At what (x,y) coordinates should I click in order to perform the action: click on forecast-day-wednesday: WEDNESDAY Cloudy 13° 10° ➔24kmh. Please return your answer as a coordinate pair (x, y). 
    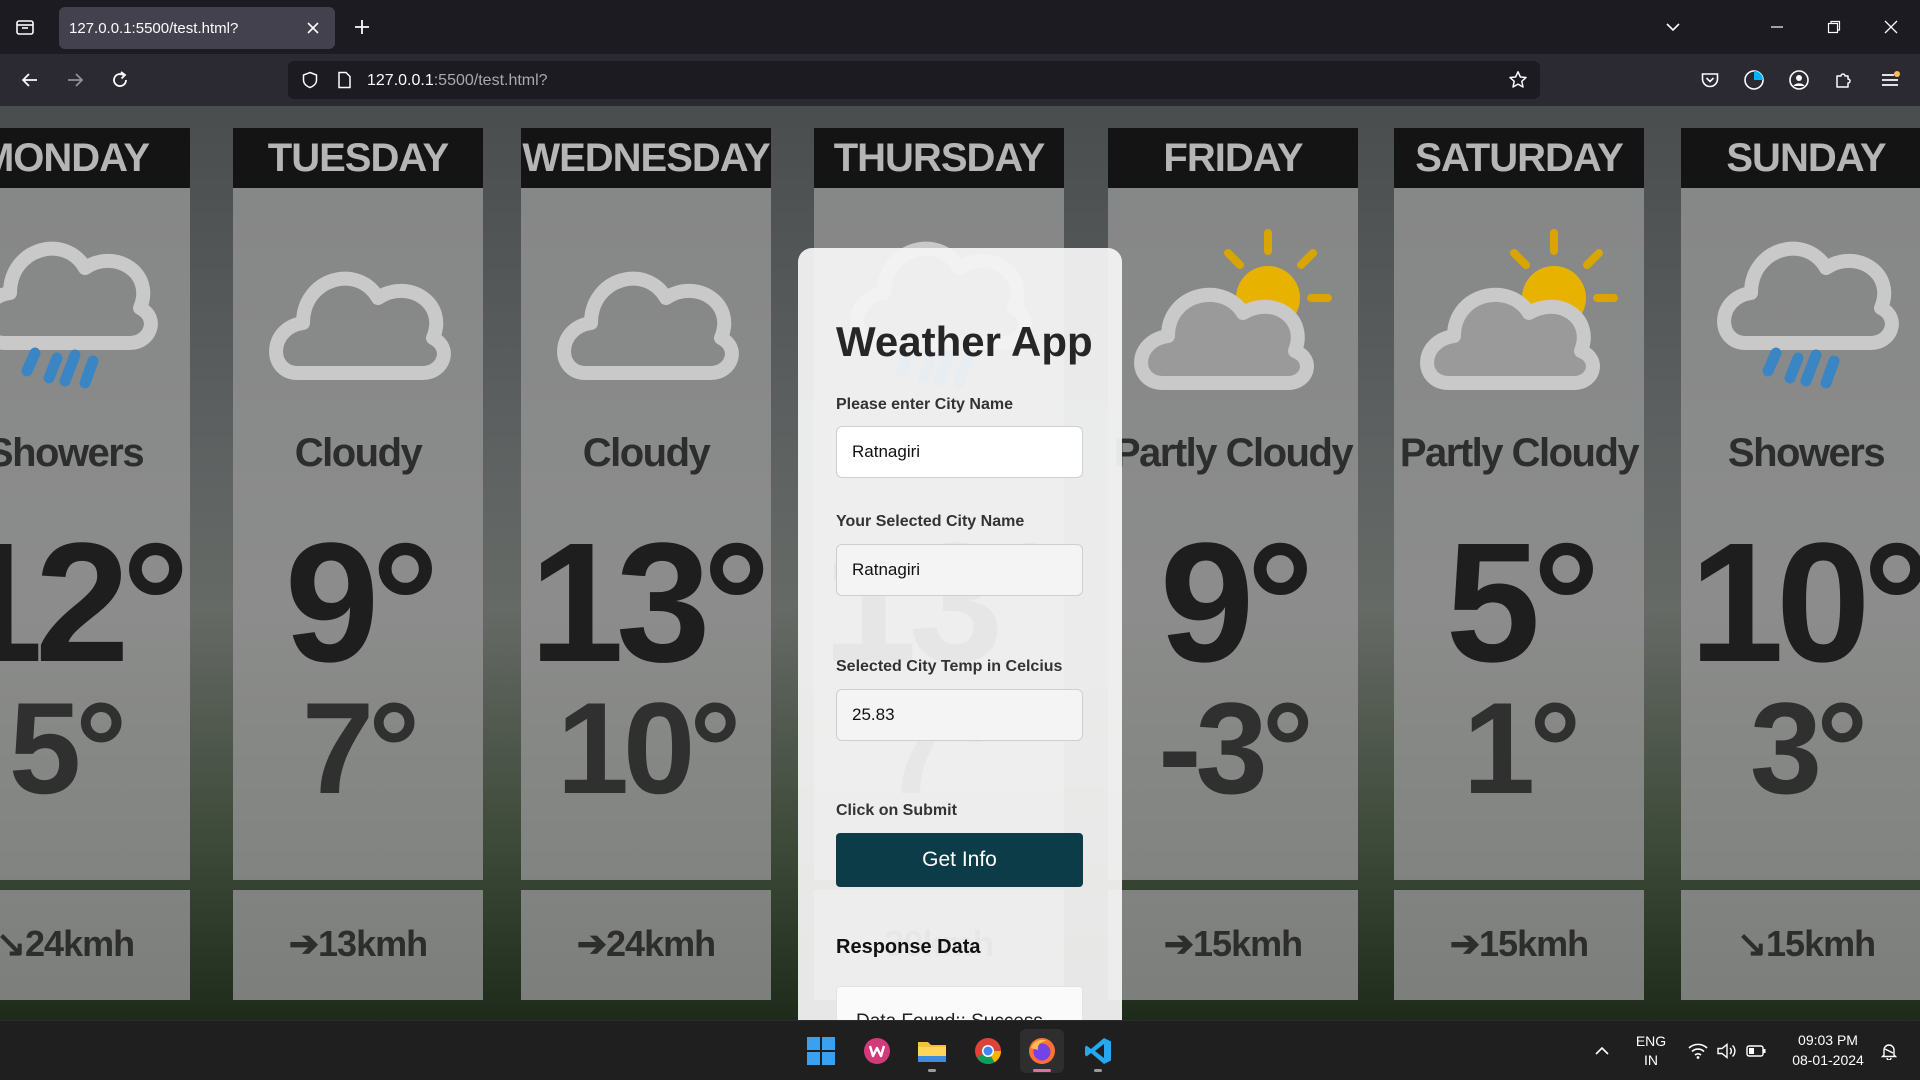
    Looking at the image, I should click on (646, 564).